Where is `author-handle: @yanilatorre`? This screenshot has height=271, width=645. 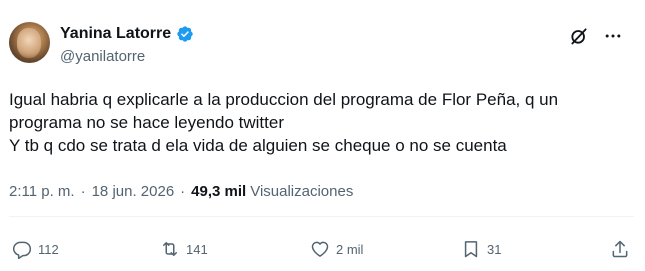 author-handle: @yanilatorre is located at coordinates (102, 56).